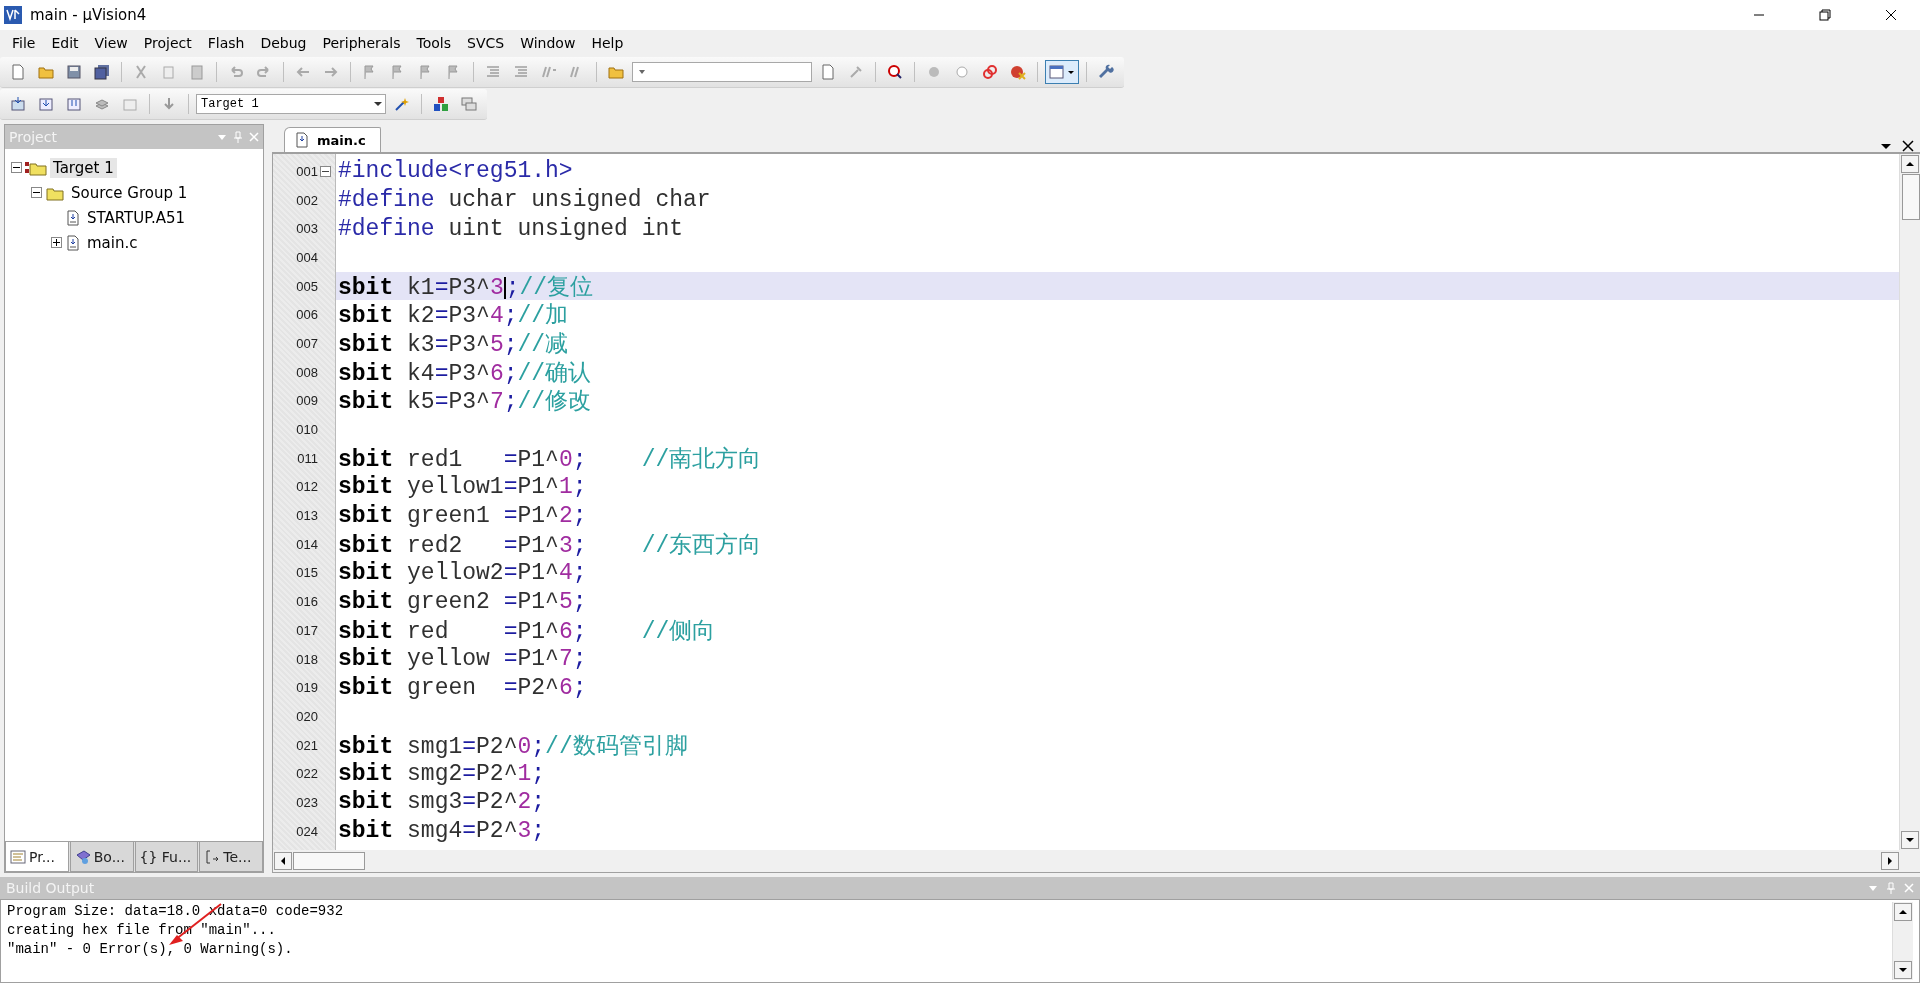 The width and height of the screenshot is (1920, 983). I want to click on up-arrow-icon, so click(1903, 912).